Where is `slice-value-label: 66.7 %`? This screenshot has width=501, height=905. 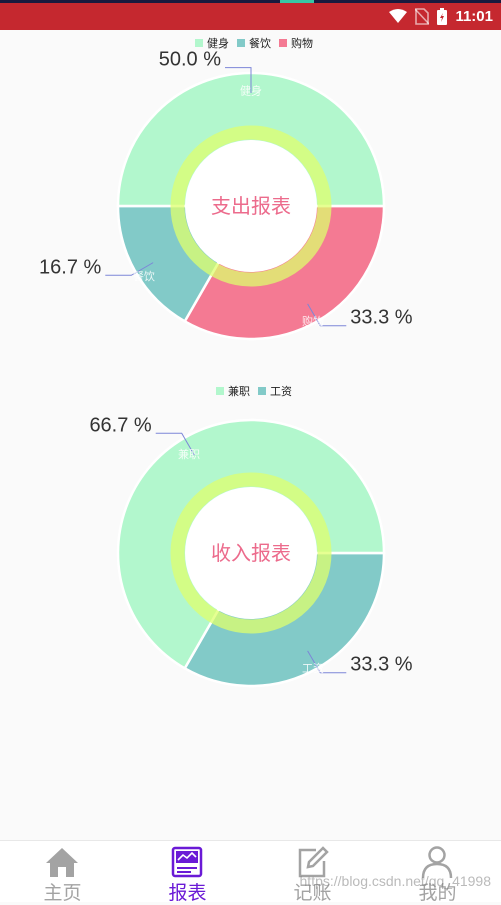
slice-value-label: 66.7 % is located at coordinates (120, 425).